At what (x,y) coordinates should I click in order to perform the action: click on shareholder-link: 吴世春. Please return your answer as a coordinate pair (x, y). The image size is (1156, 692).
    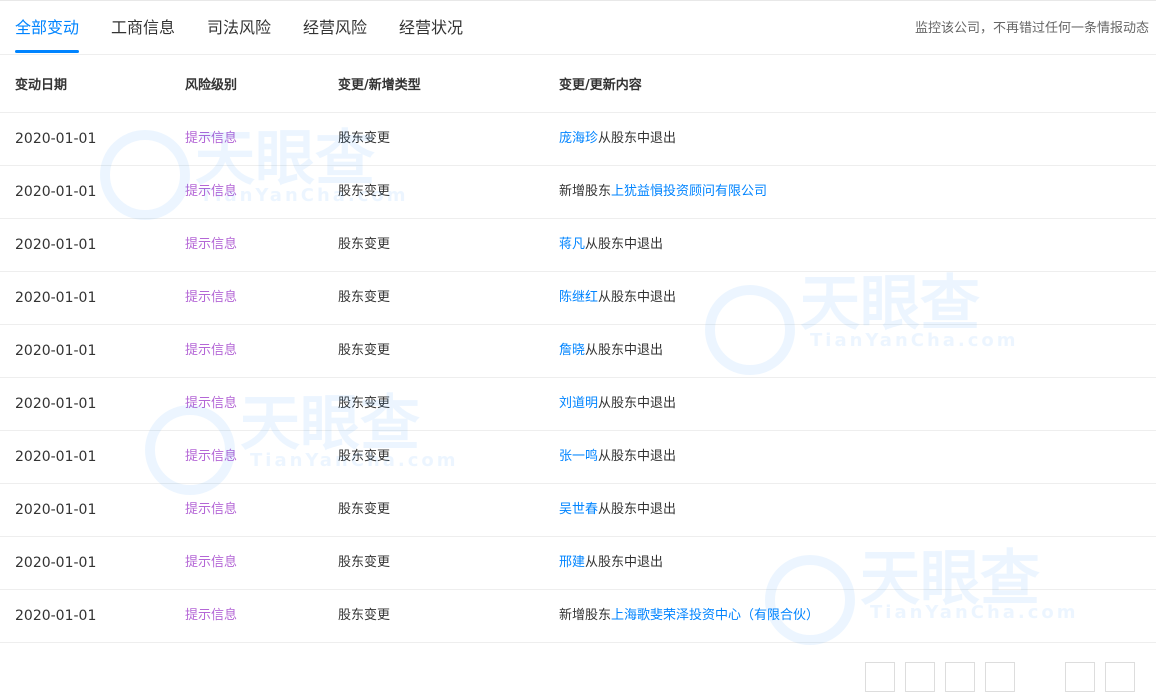
    Looking at the image, I should click on (578, 509).